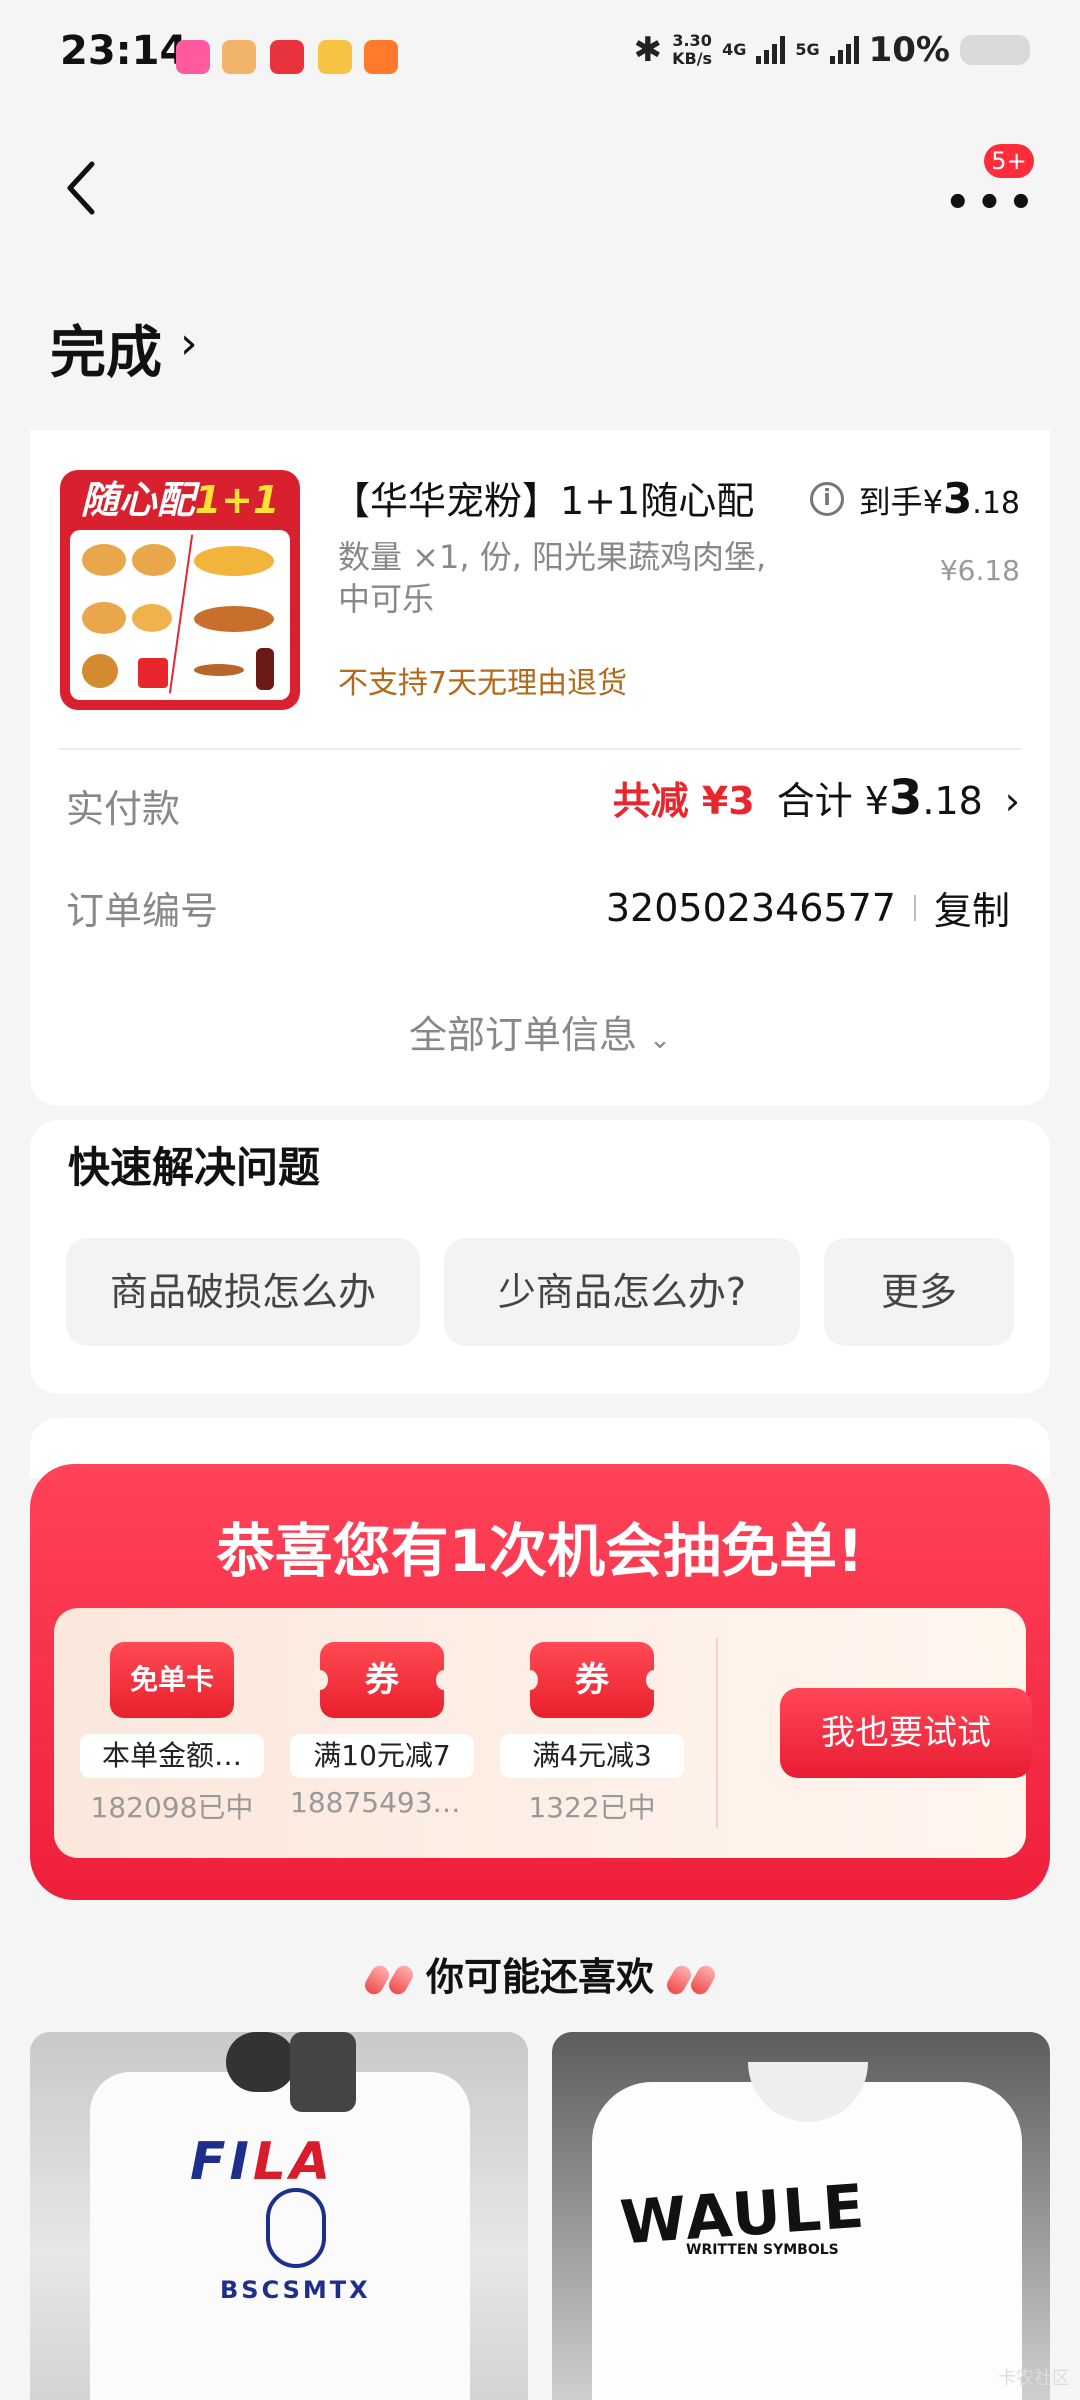 The width and height of the screenshot is (1080, 2400). What do you see at coordinates (540, 1973) in the screenshot?
I see `recommend-title: 你可能还喜欢` at bounding box center [540, 1973].